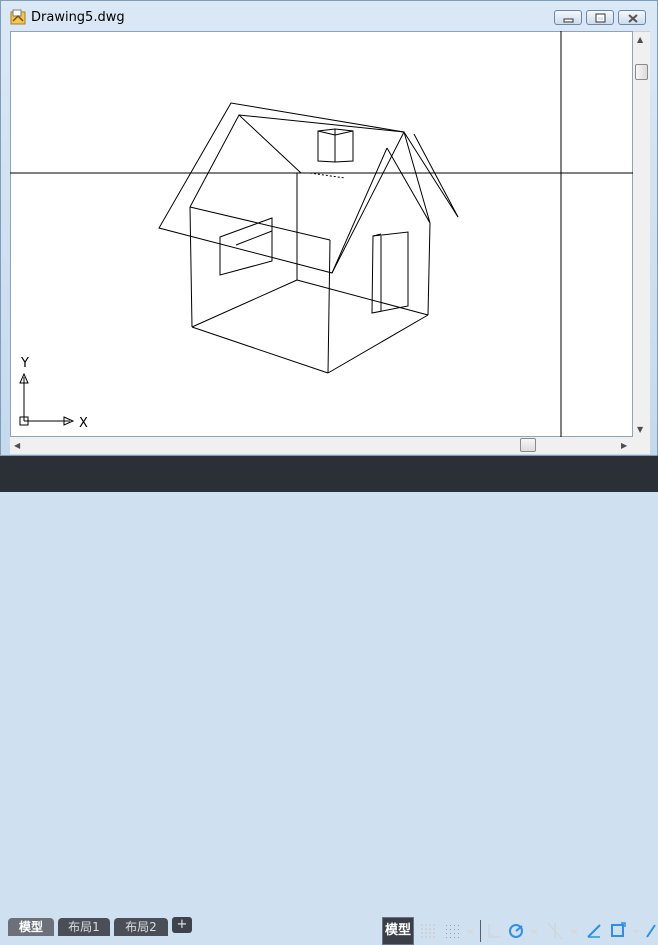 This screenshot has height=945, width=658. Describe the element at coordinates (636, 931) in the screenshot. I see `object-snap-dropdown-icon` at that location.